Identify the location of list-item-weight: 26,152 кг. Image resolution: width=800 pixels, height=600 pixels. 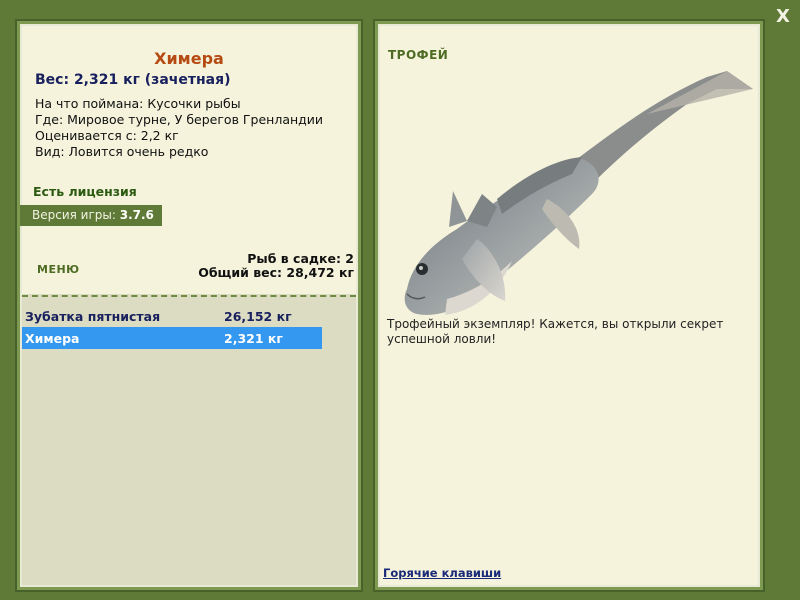
(258, 316).